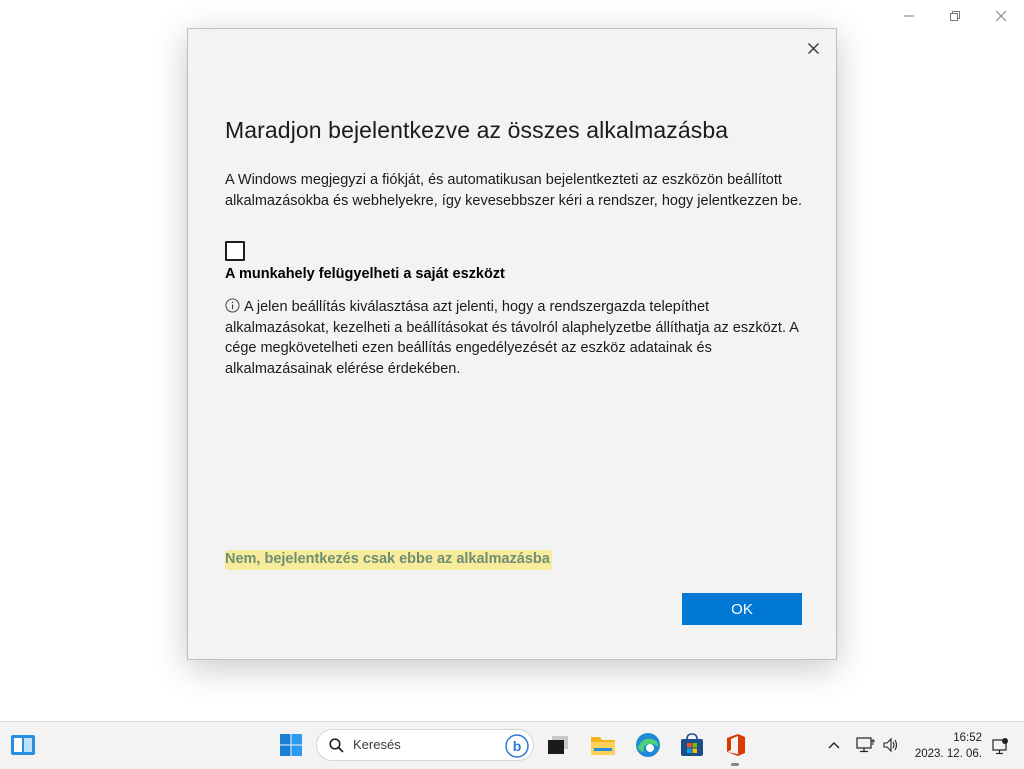 The image size is (1024, 769). I want to click on bing-icon: b, so click(517, 746).